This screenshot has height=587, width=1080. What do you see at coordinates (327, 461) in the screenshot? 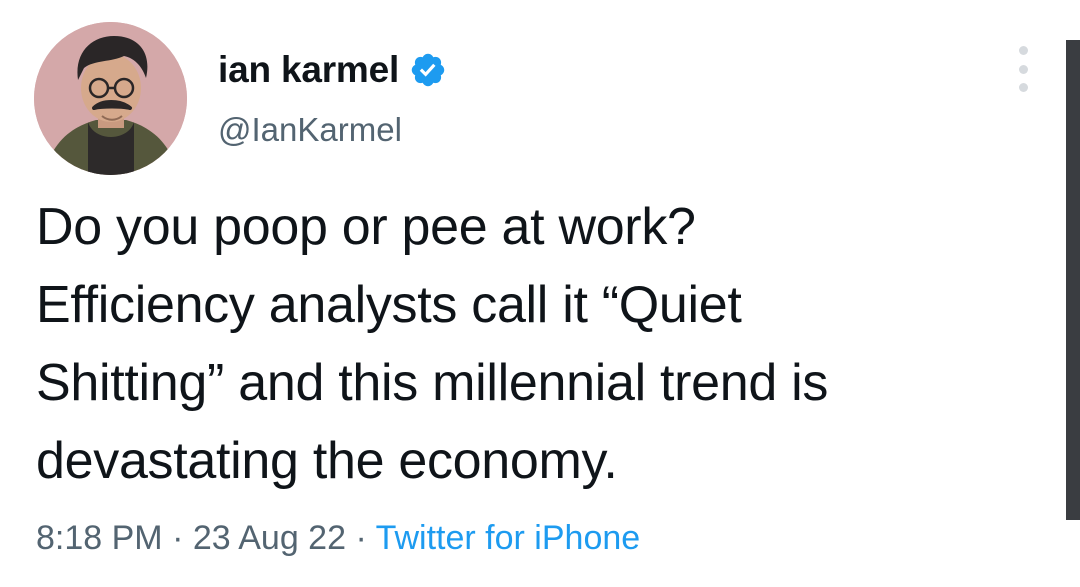
I see `tweet-text-line: devastating the economy.` at bounding box center [327, 461].